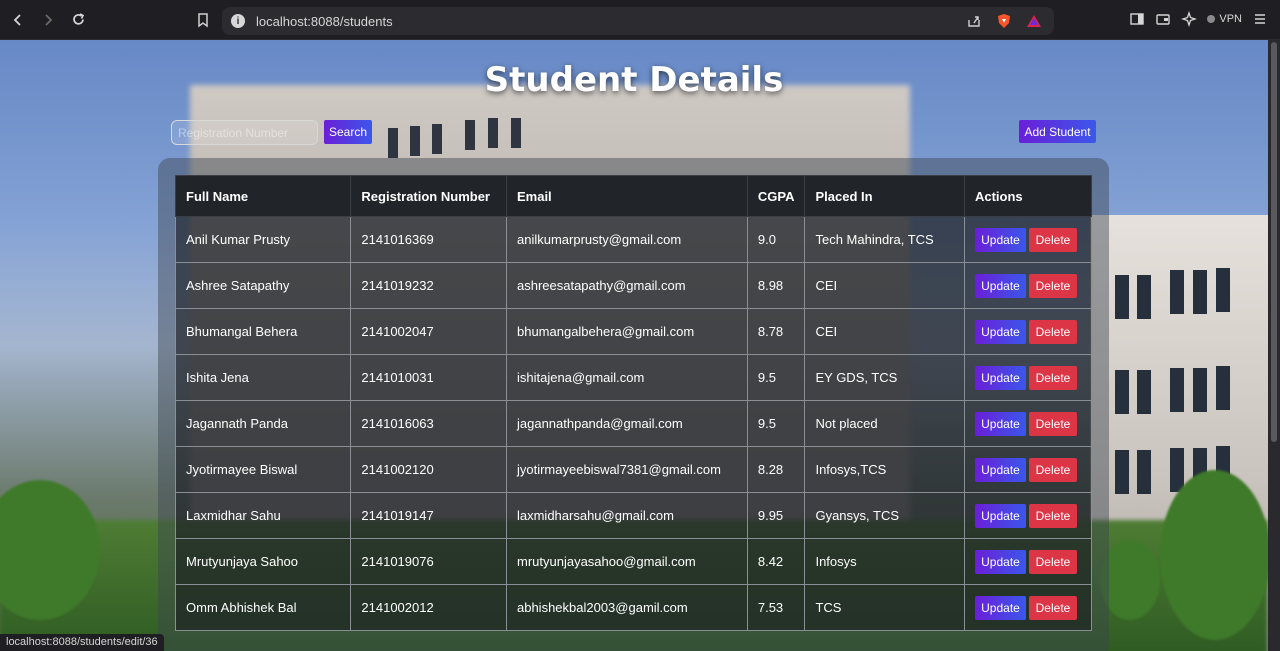 The image size is (1280, 651). Describe the element at coordinates (263, 377) in the screenshot. I see `cell-full-name: Ishita Jena` at that location.